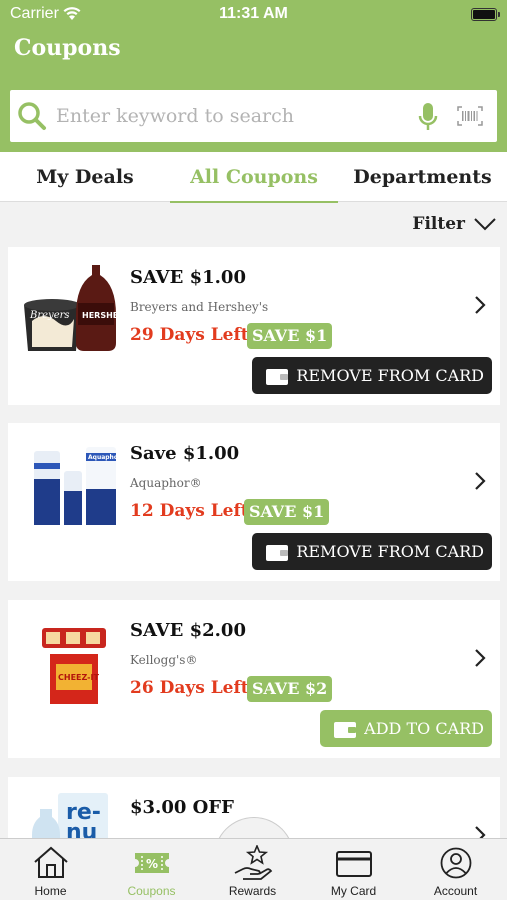  What do you see at coordinates (253, 862) in the screenshot?
I see `rewards-icon` at bounding box center [253, 862].